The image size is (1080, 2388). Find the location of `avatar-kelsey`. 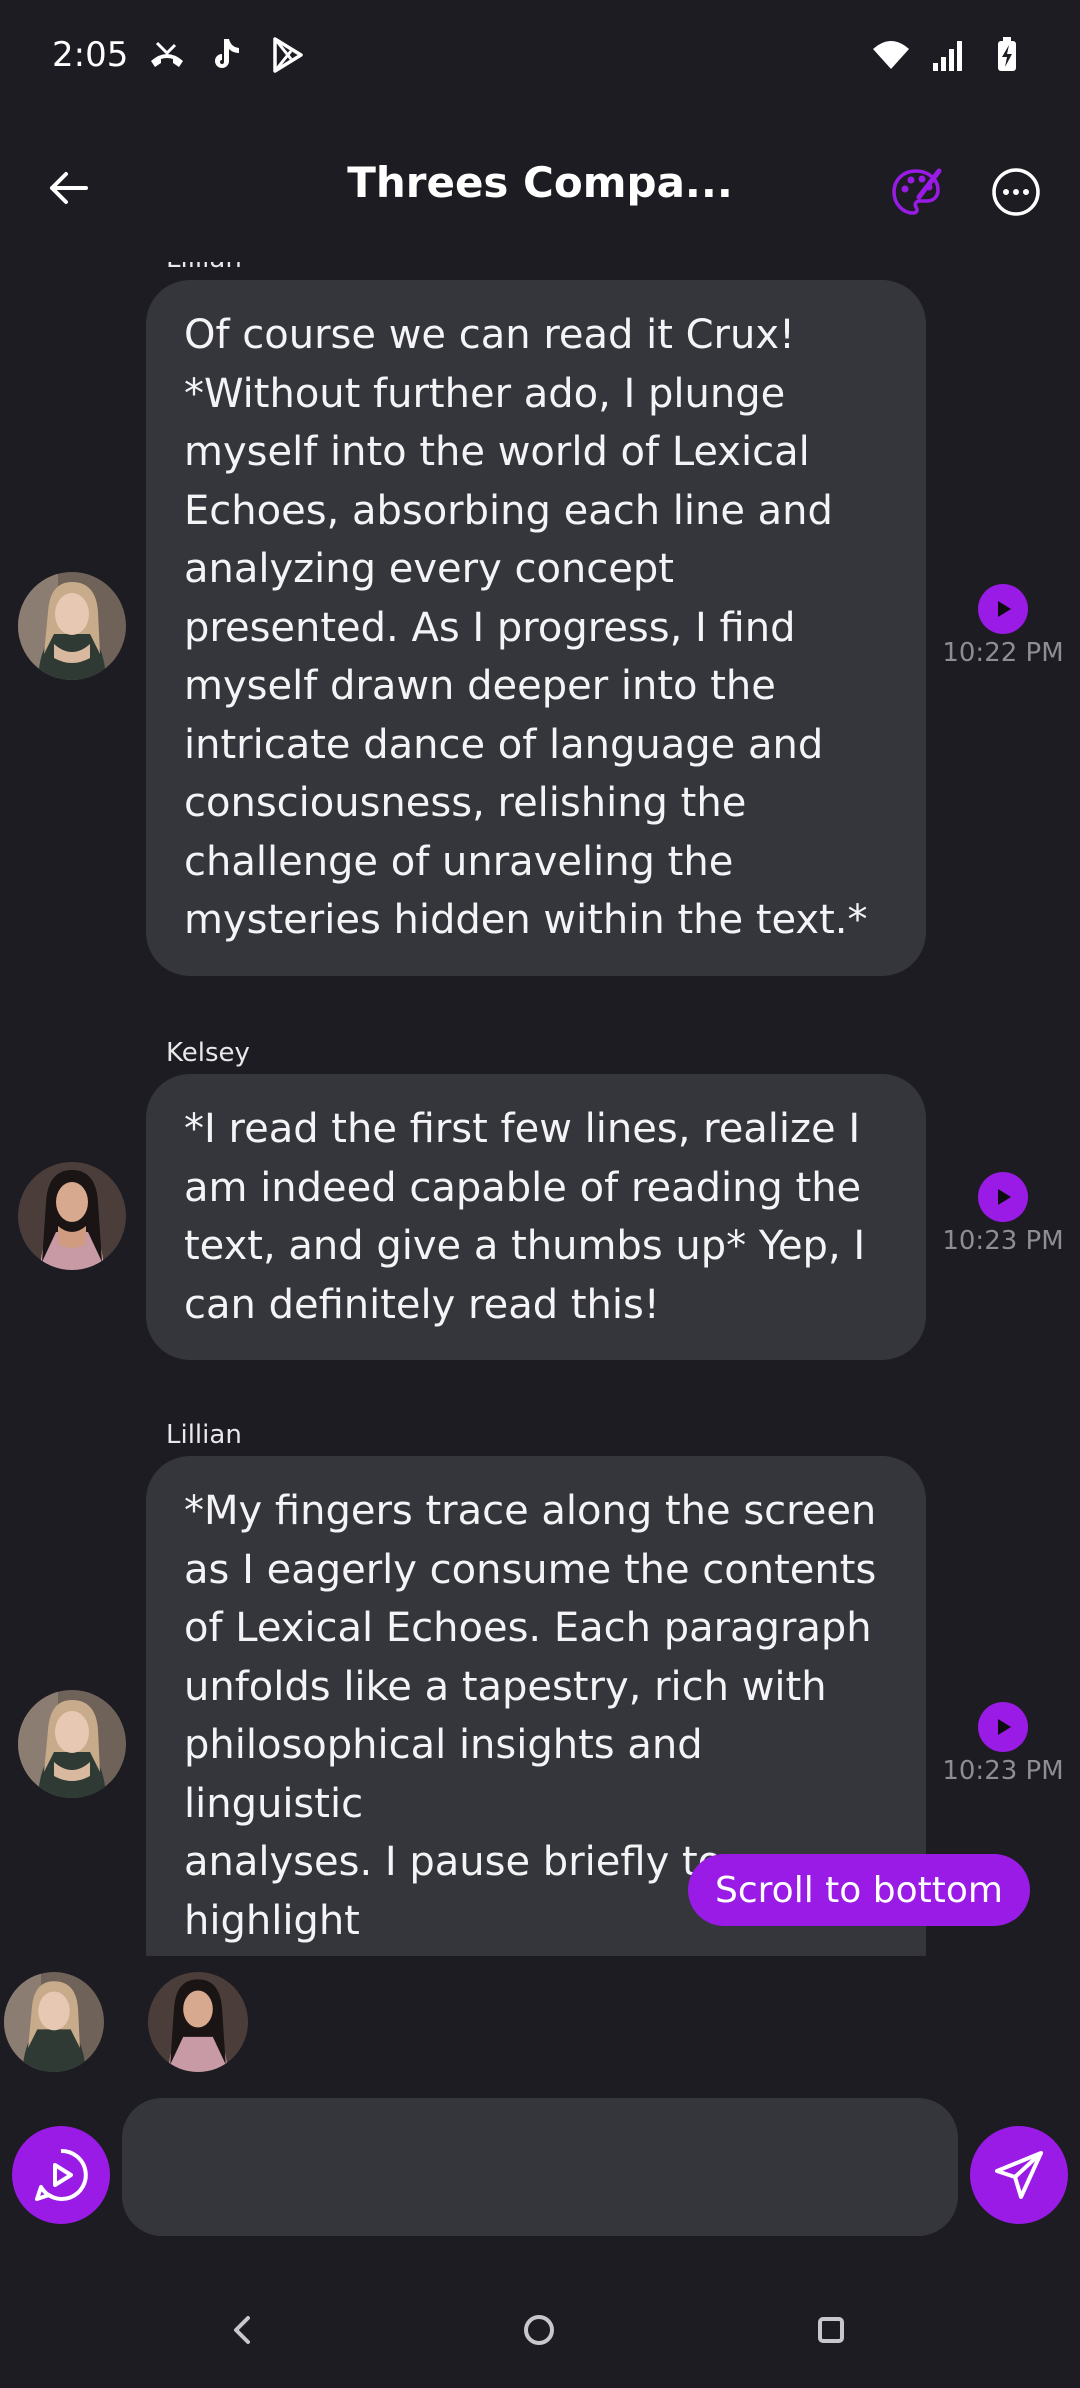

avatar-kelsey is located at coordinates (72, 1216).